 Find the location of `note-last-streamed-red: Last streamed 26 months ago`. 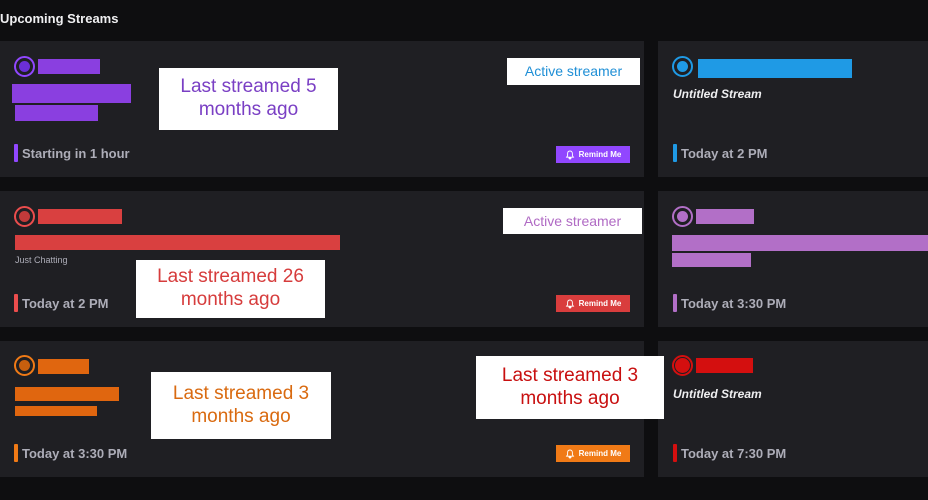

note-last-streamed-red: Last streamed 26 months ago is located at coordinates (230, 289).